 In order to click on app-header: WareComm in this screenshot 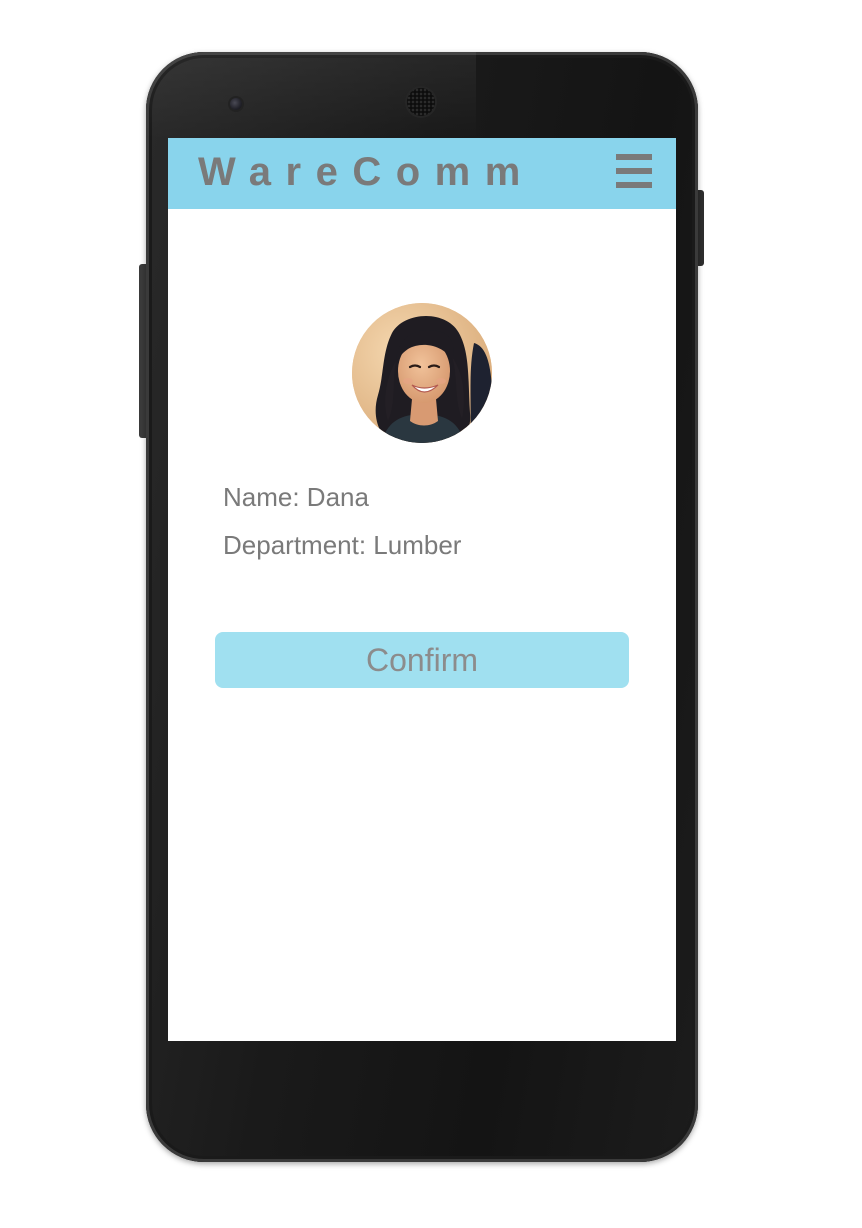, I will do `click(422, 173)`.